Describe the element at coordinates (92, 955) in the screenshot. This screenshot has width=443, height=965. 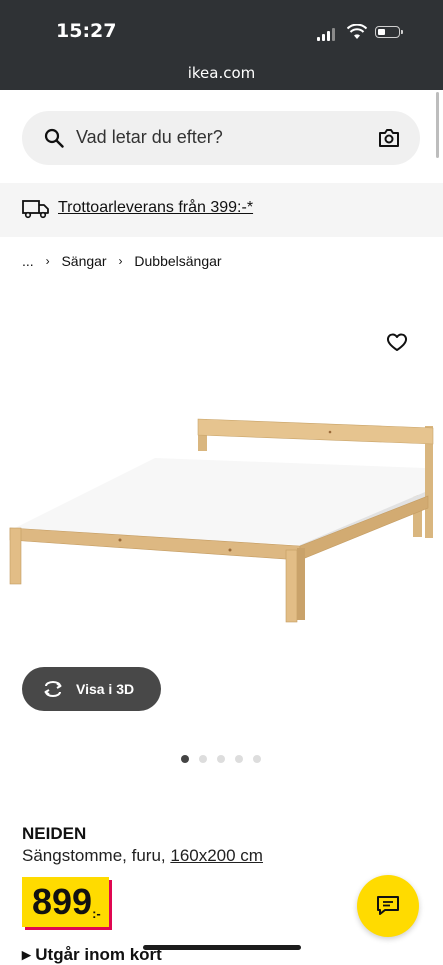
I see `availability-status: ▸ Utgår inom kort` at that location.